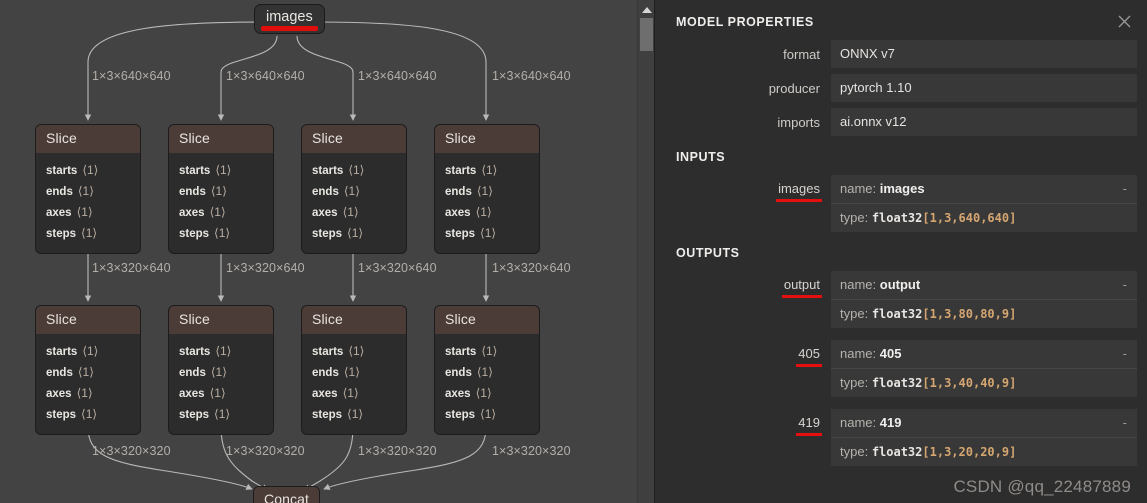 The height and width of the screenshot is (503, 1147). What do you see at coordinates (289, 19) in the screenshot?
I see `graph-node-images: images` at bounding box center [289, 19].